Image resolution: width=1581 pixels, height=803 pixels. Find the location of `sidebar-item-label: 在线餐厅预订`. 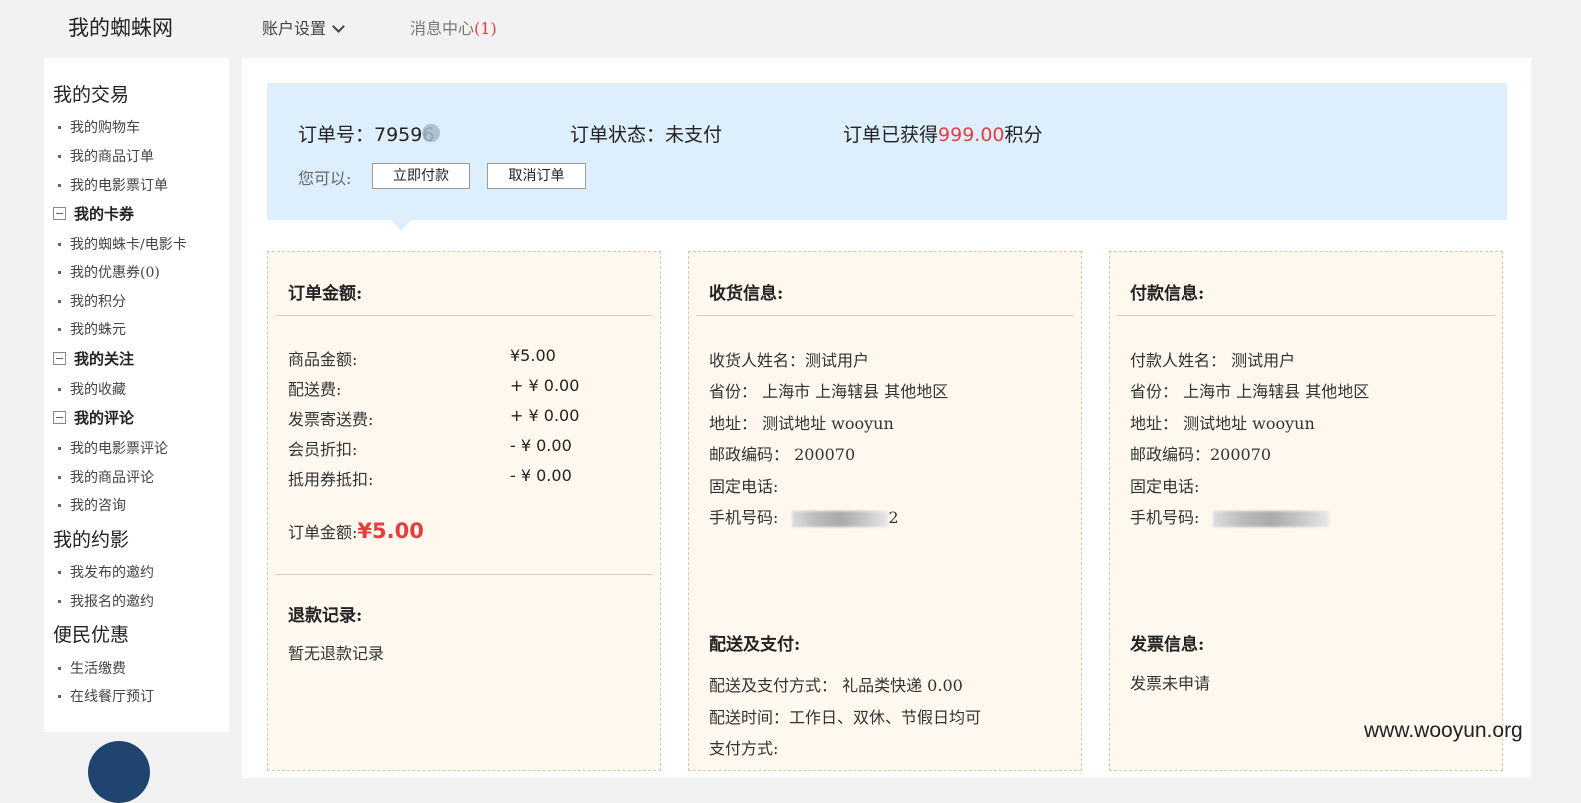

sidebar-item-label: 在线餐厅预订 is located at coordinates (112, 697).